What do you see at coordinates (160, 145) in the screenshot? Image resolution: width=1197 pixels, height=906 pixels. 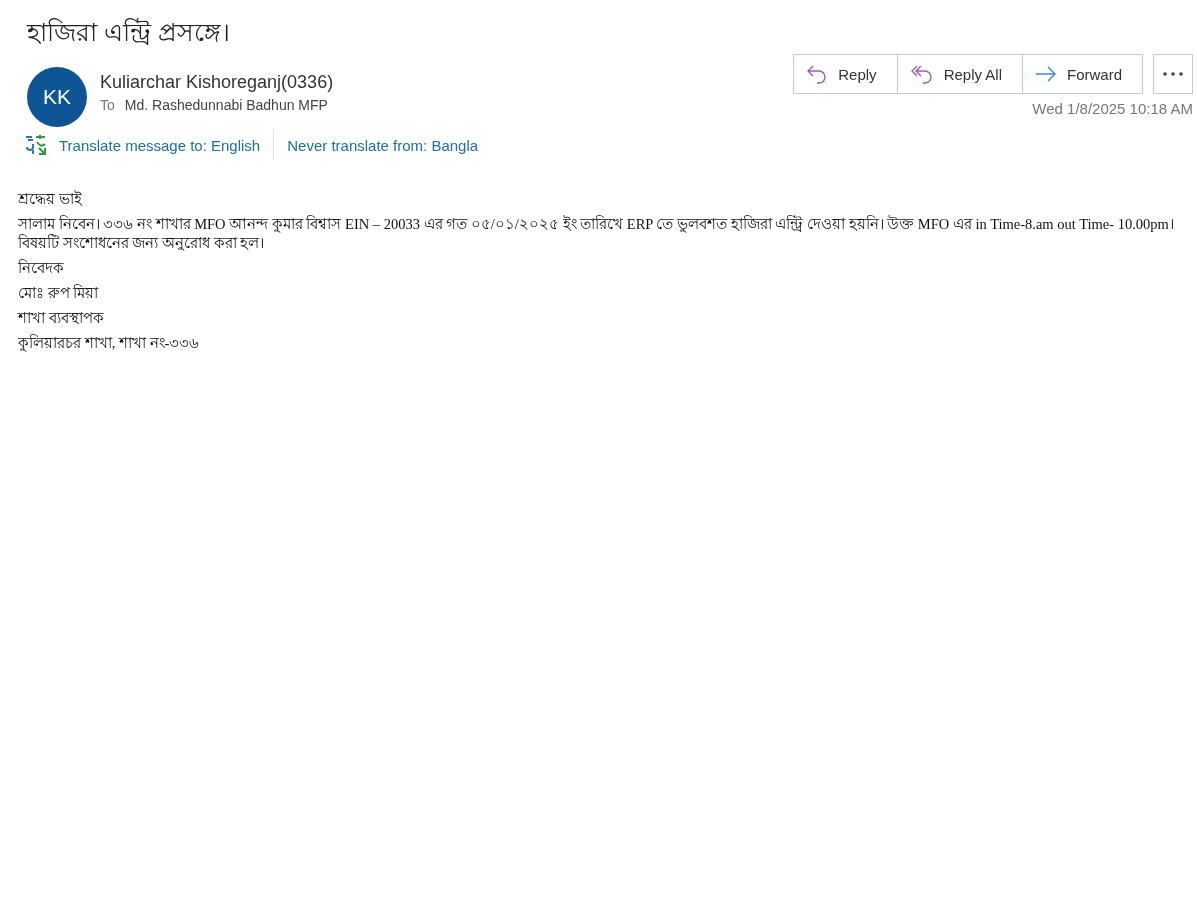 I see `translate-link: Translate message to: English` at bounding box center [160, 145].